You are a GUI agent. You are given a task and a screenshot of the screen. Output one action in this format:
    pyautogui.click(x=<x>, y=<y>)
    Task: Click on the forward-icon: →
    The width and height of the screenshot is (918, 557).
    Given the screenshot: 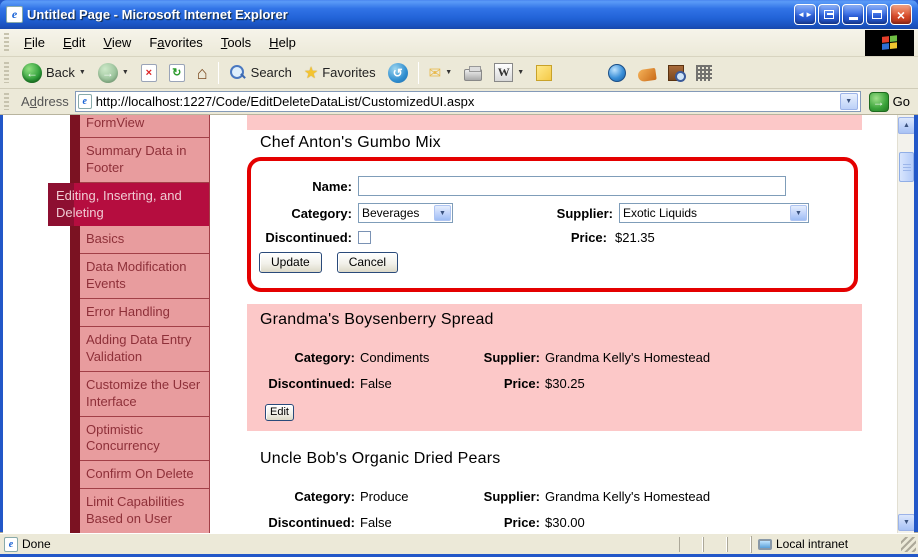 What is the action you would take?
    pyautogui.click(x=107, y=72)
    